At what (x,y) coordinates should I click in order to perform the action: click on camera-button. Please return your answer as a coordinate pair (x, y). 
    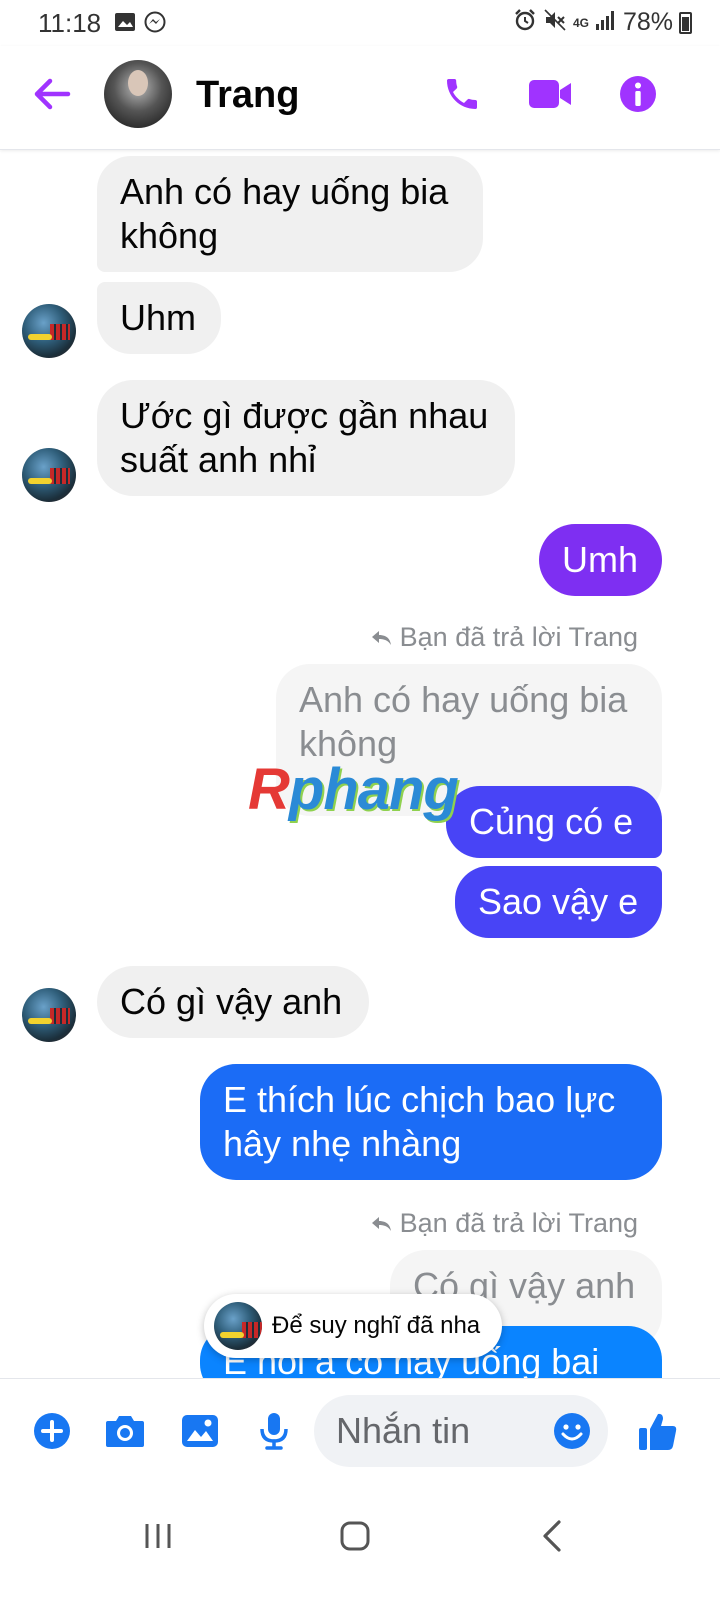
    Looking at the image, I should click on (125, 1431).